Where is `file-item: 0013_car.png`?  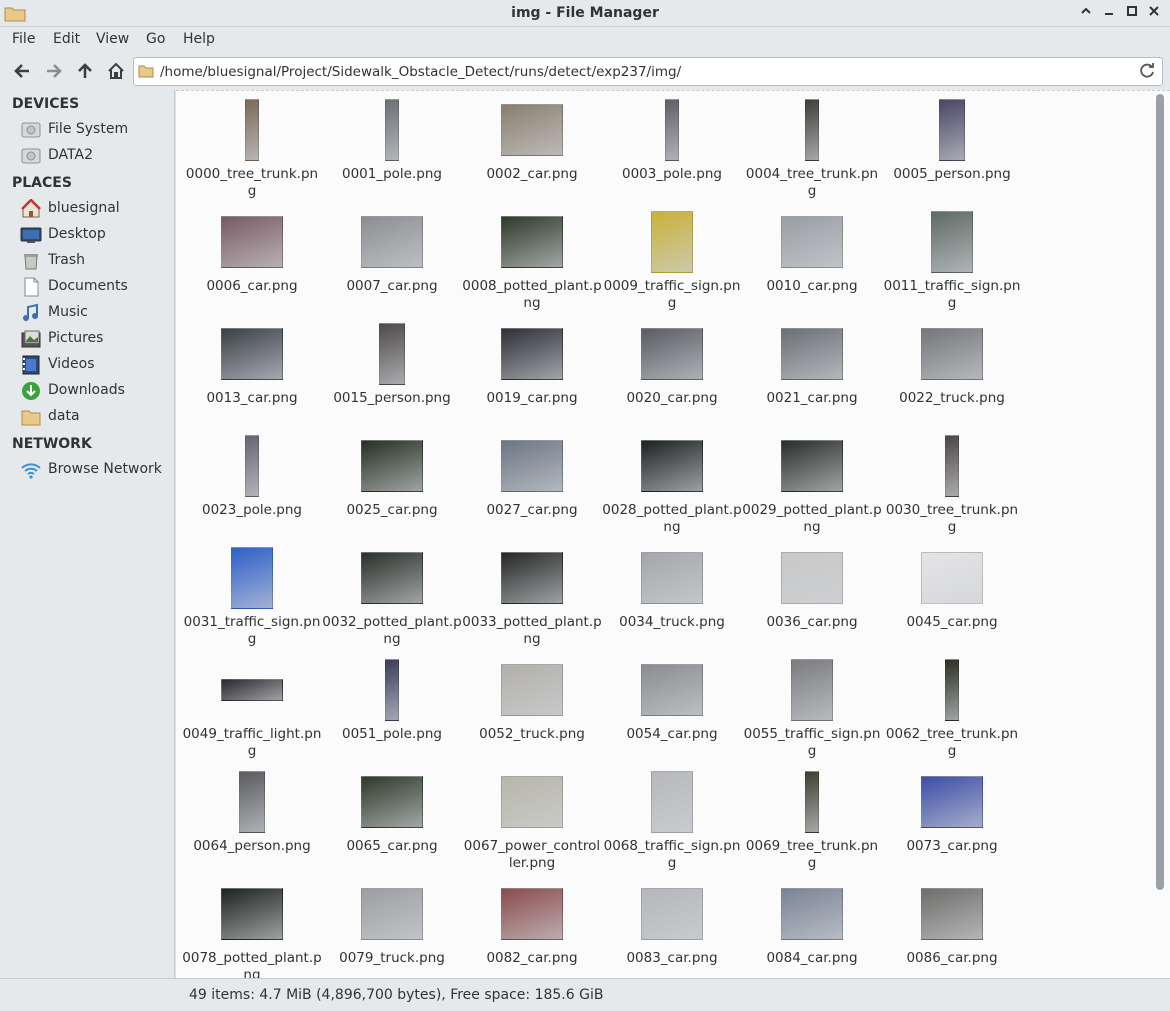 file-item: 0013_car.png is located at coordinates (252, 377).